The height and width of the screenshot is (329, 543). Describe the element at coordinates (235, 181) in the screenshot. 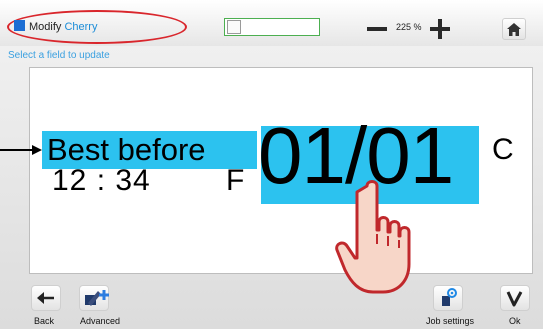

I see `f-field: F` at that location.